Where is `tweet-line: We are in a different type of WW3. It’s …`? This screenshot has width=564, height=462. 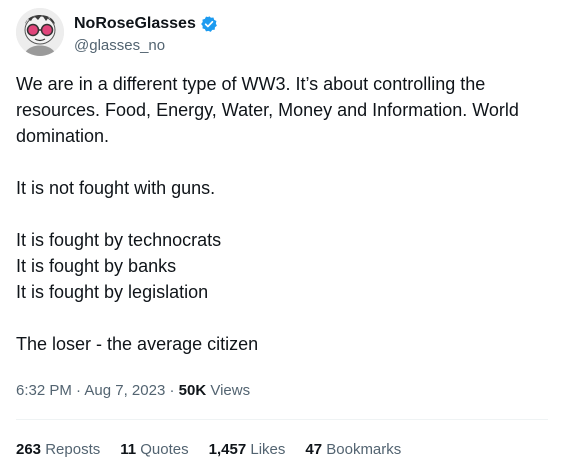
tweet-line: We are in a different type of WW3. It’s … is located at coordinates (251, 84).